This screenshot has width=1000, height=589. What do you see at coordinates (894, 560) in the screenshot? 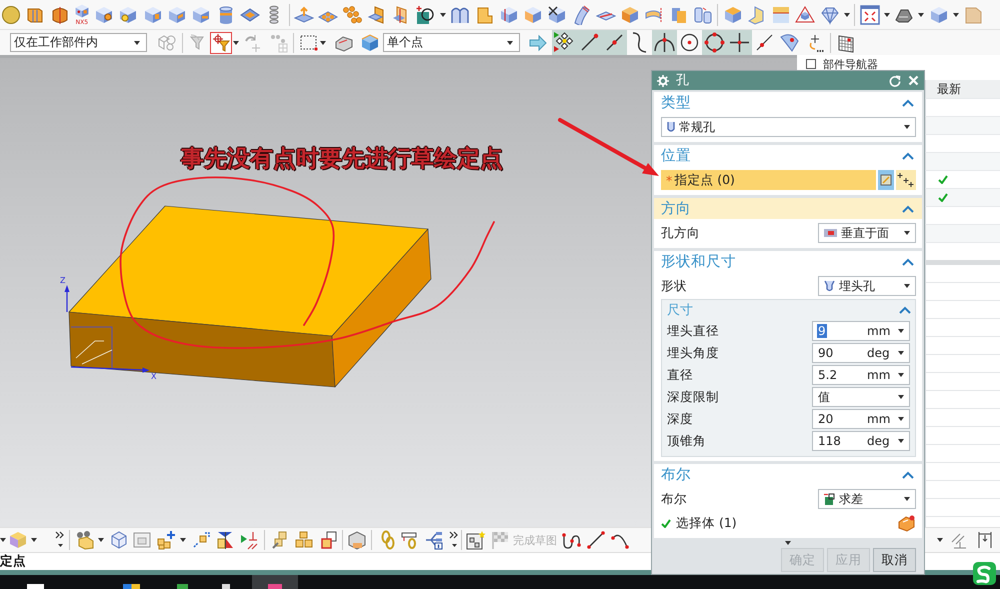
I see `dialog-button: 取消` at bounding box center [894, 560].